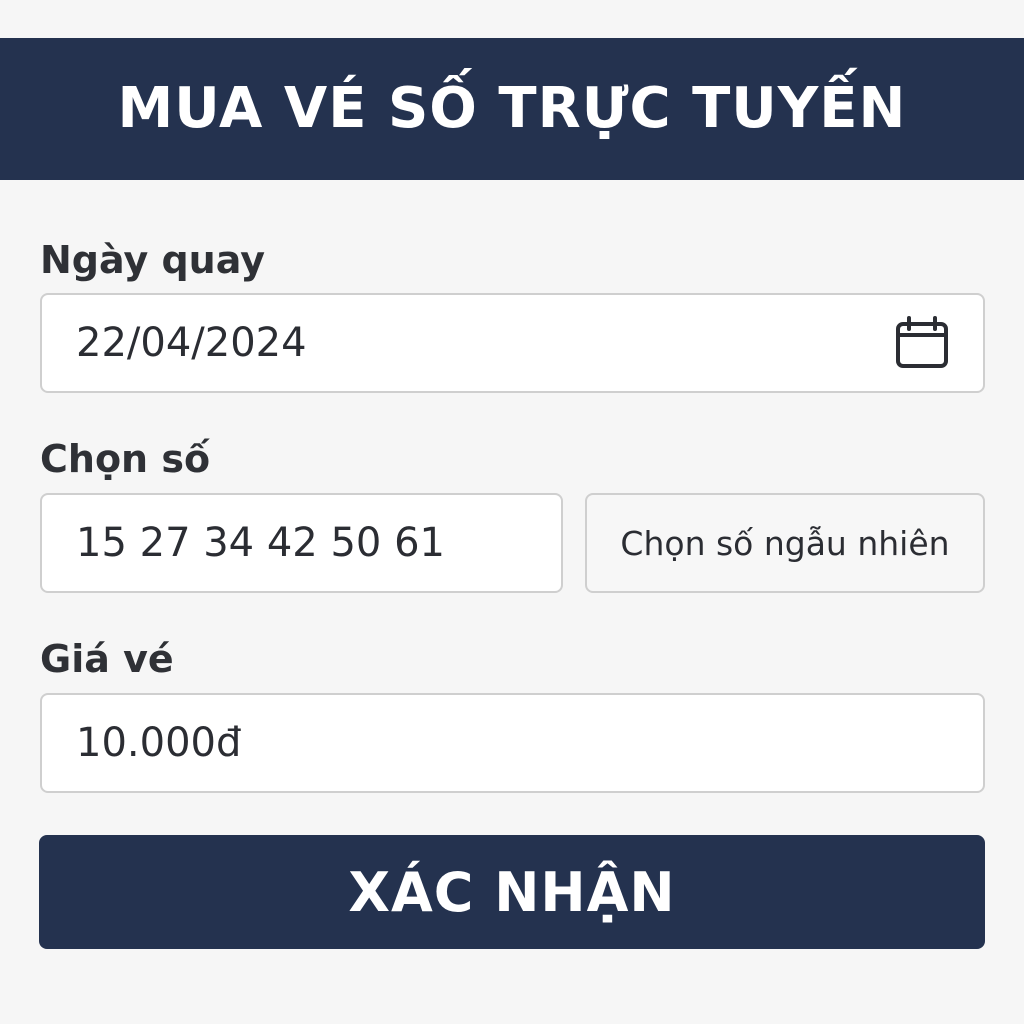 Image resolution: width=1024 pixels, height=1024 pixels. Describe the element at coordinates (512, 892) in the screenshot. I see `confirm-button: XÁC NHẬN` at that location.